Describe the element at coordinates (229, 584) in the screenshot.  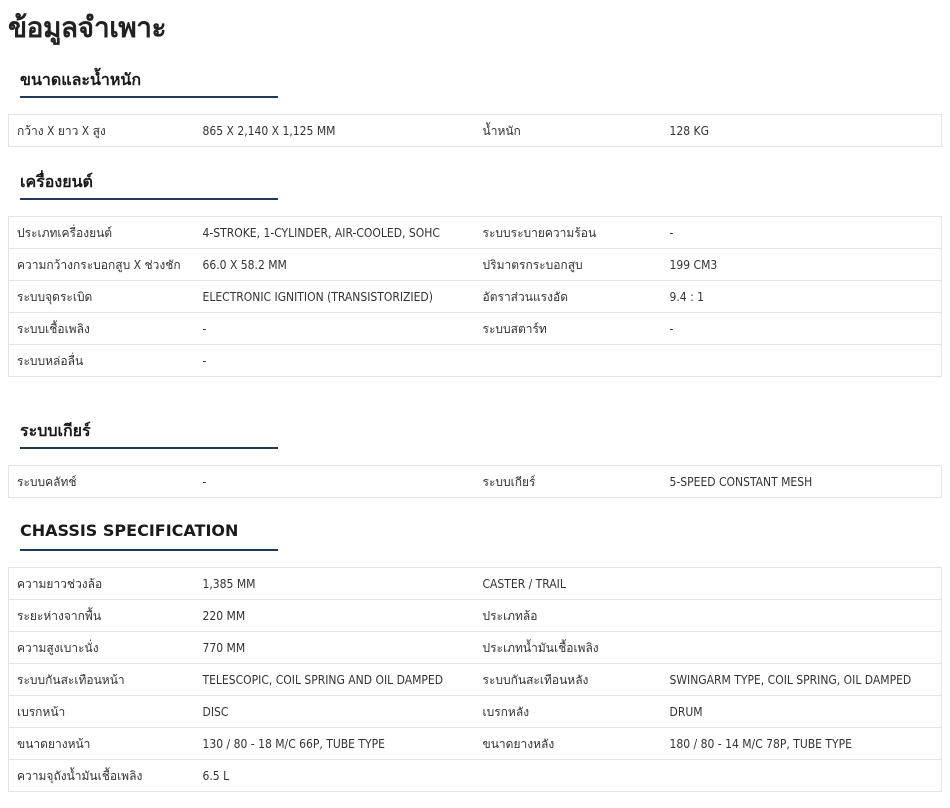
I see `spec-value: 1,385 MM` at that location.